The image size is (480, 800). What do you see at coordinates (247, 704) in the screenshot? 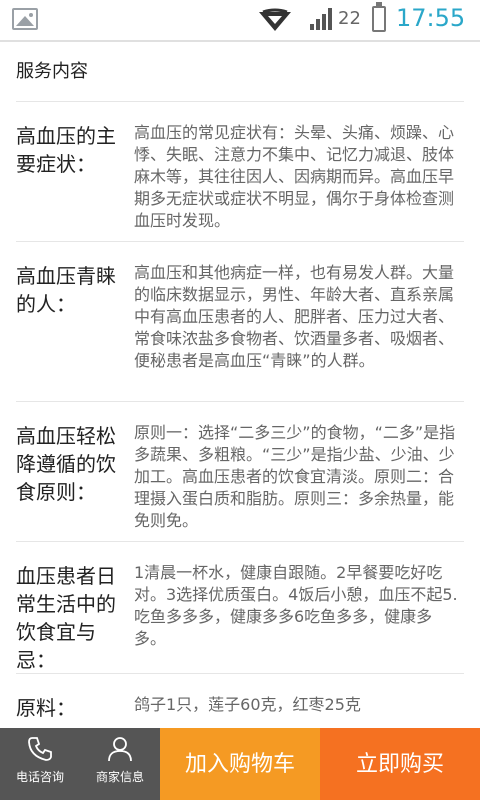
I see `row-text: 鸽子1只，莲子60克，红枣25克` at bounding box center [247, 704].